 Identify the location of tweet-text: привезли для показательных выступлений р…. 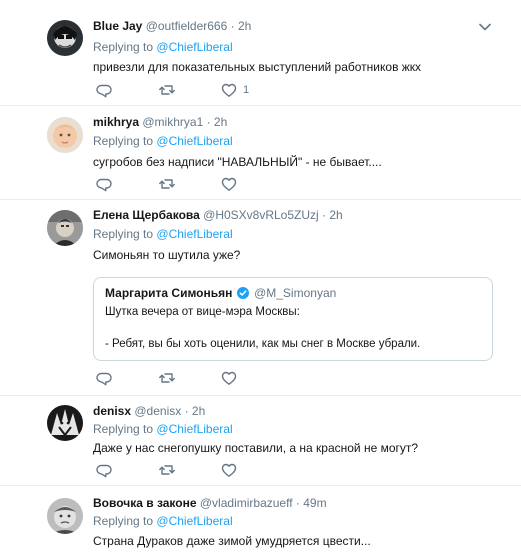
(257, 67).